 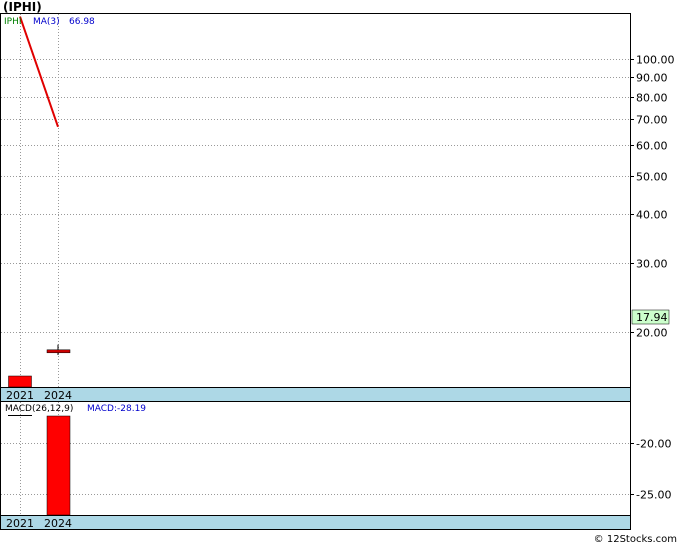 I want to click on legend-ma-value: 66.98, so click(x=82, y=22).